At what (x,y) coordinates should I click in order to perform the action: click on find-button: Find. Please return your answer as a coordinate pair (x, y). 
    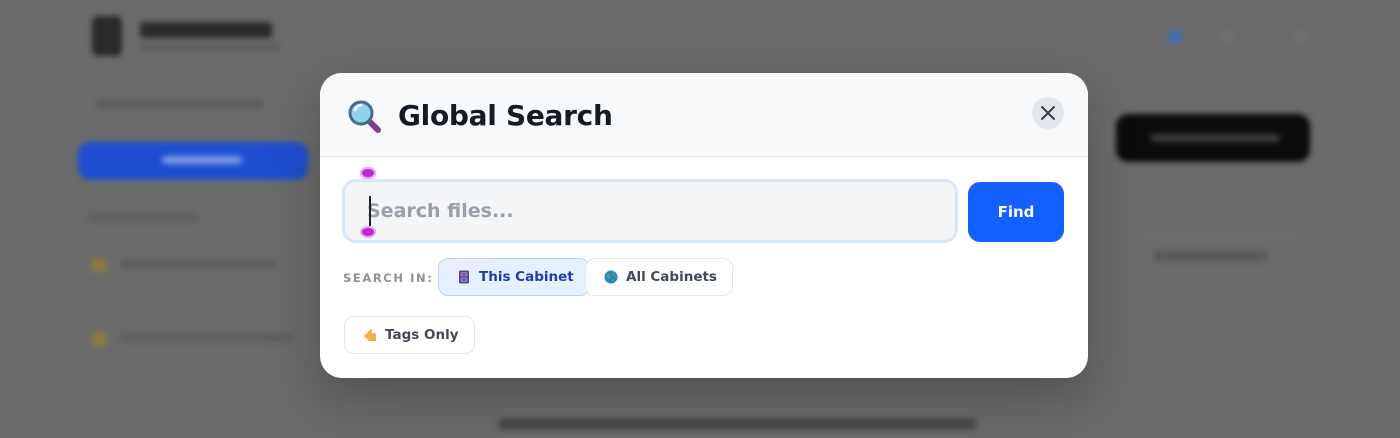
    Looking at the image, I should click on (1016, 212).